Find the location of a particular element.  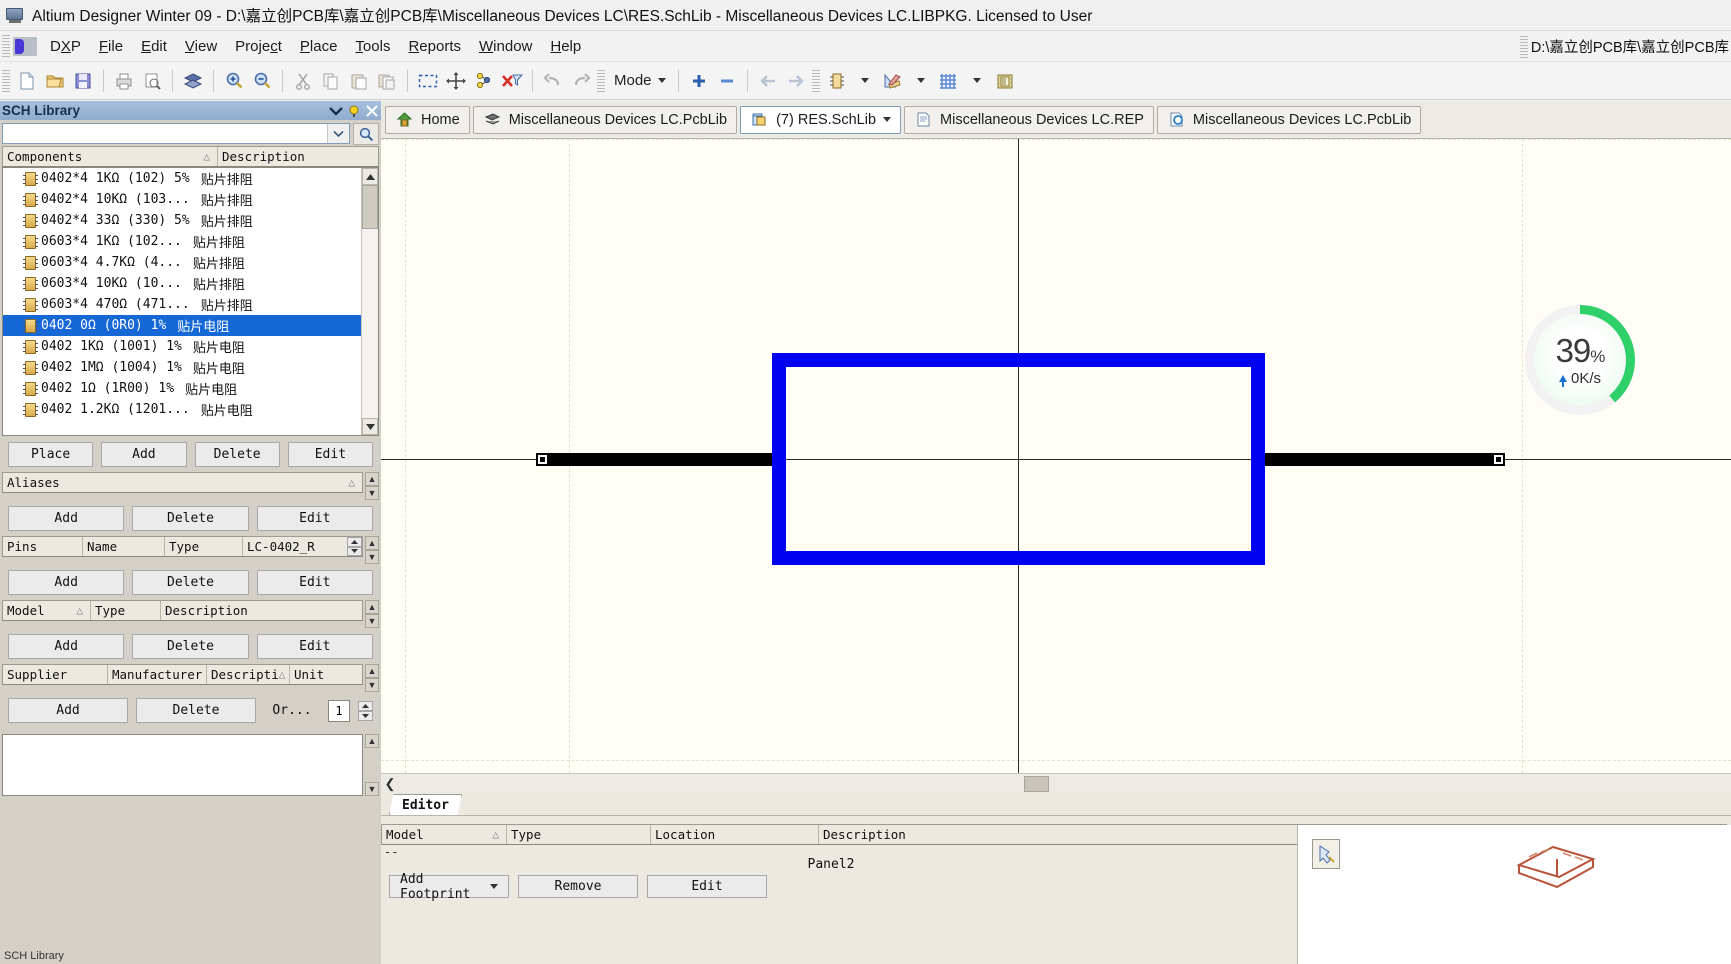

menu-help: Help is located at coordinates (565, 46).